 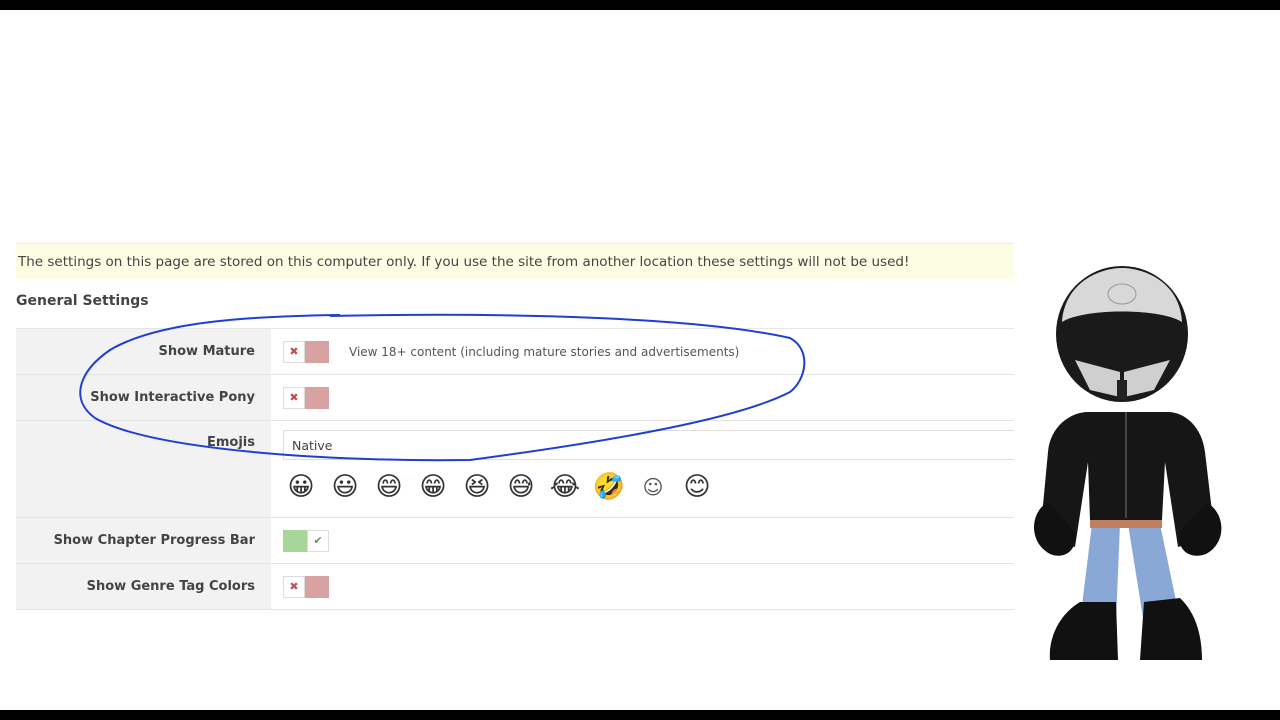 I want to click on emoji-relaxed: ☺, so click(x=653, y=487).